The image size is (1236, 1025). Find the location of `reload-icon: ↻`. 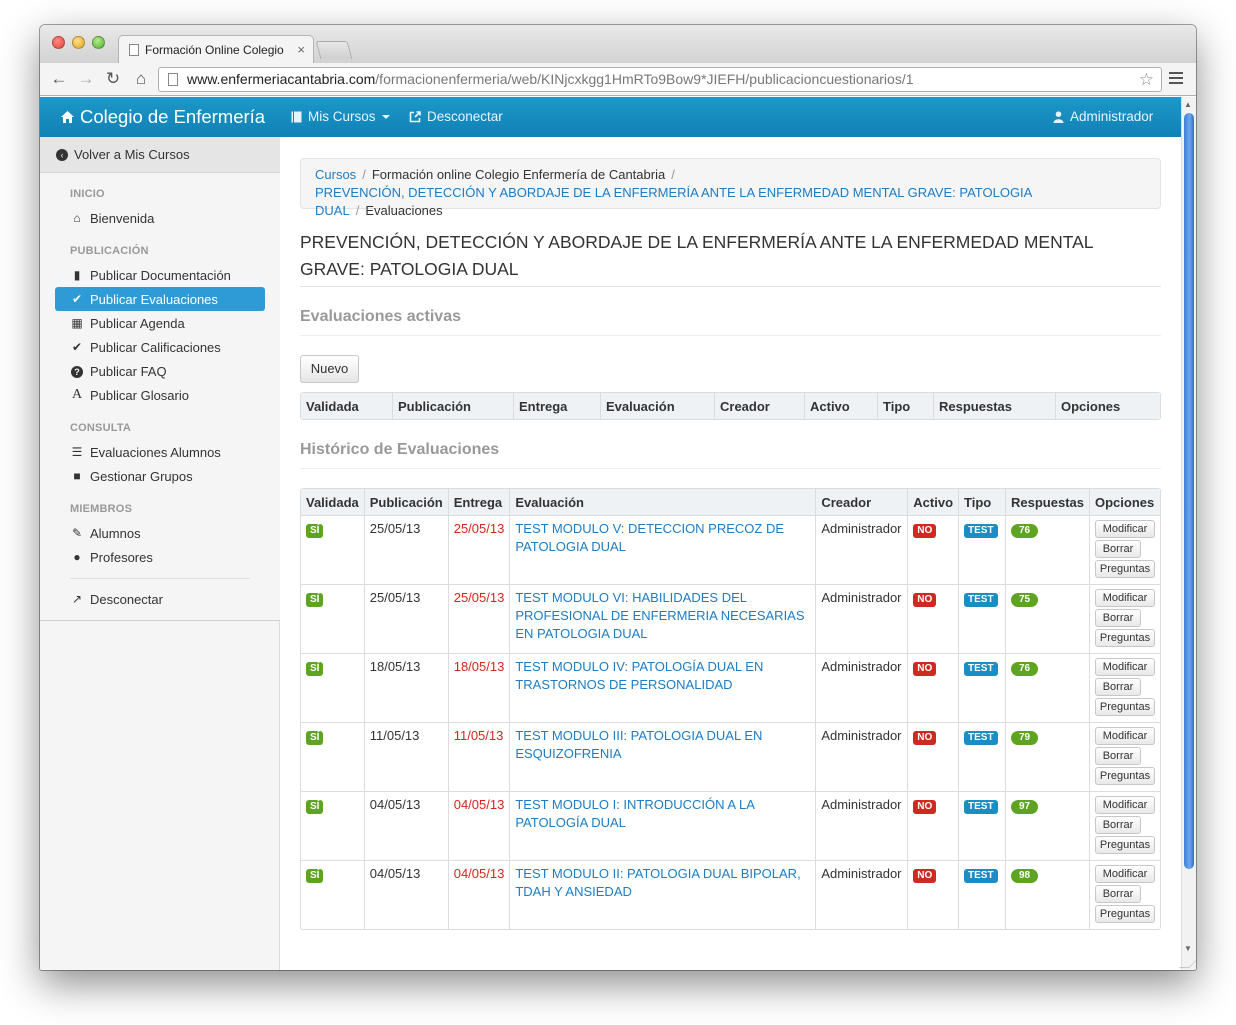

reload-icon: ↻ is located at coordinates (113, 79).